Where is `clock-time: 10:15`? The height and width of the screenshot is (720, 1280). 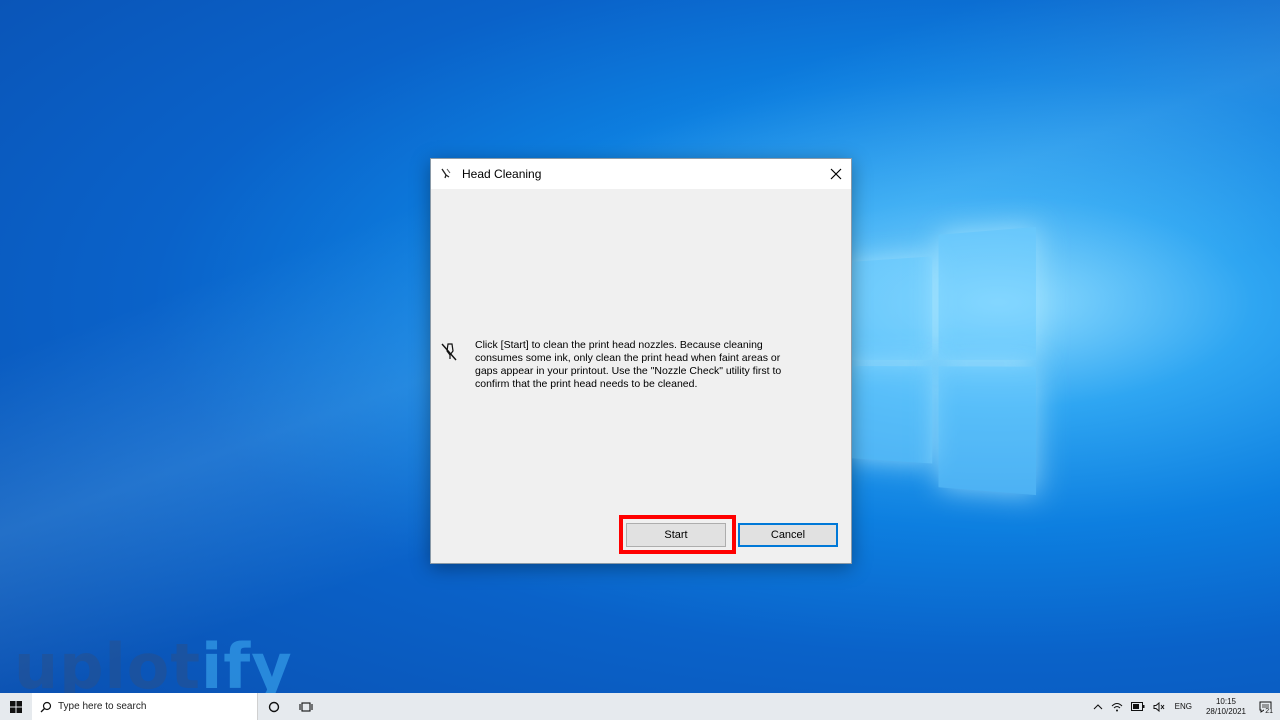 clock-time: 10:15 is located at coordinates (1225, 701).